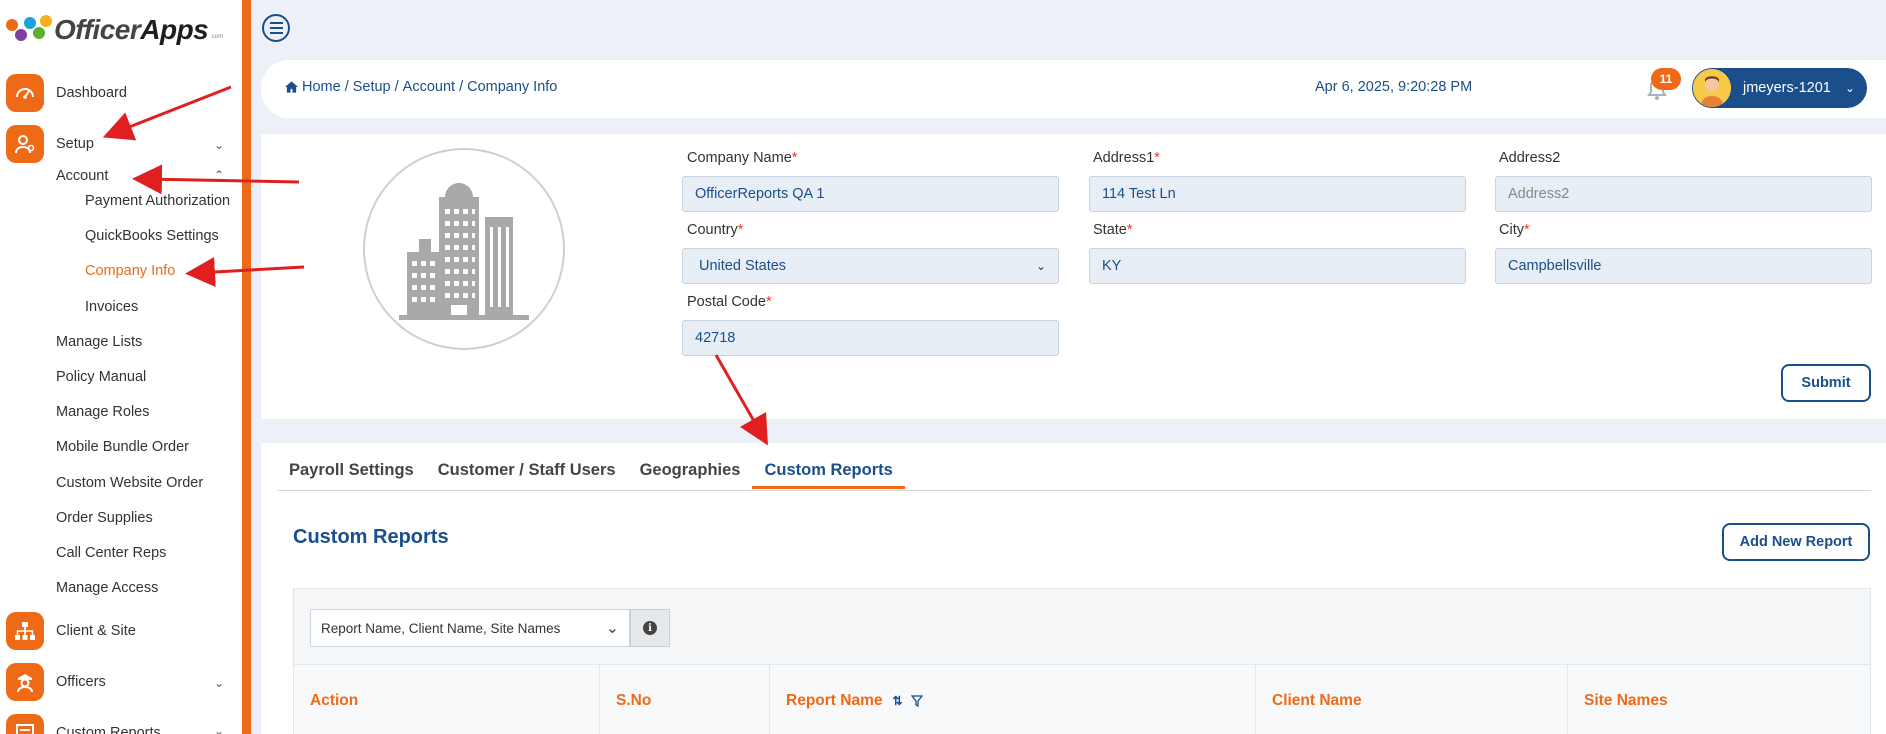  What do you see at coordinates (1013, 699) in the screenshot?
I see `column-header-report-name: Report Name ⇅` at bounding box center [1013, 699].